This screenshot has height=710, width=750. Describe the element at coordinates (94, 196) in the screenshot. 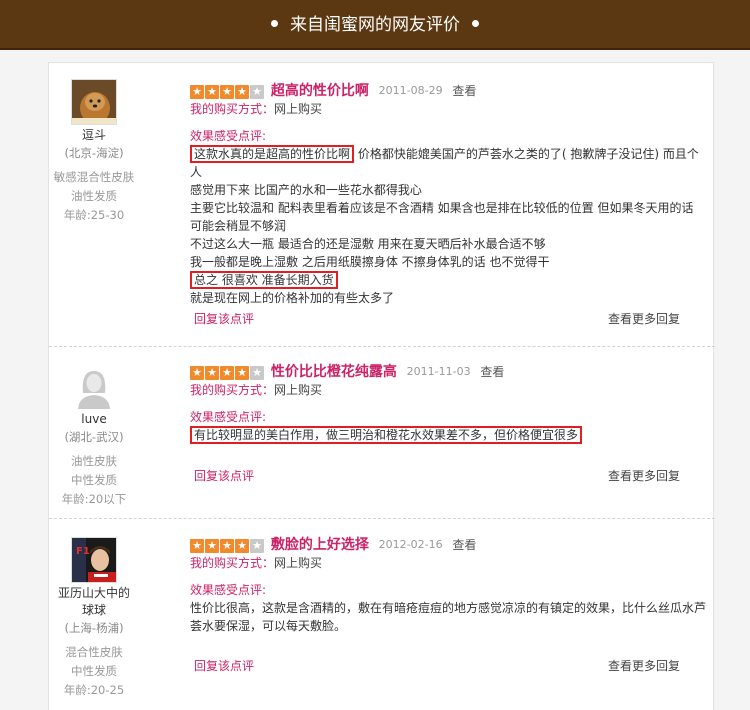

I see `reviewer-hair-type: 油性发质` at that location.